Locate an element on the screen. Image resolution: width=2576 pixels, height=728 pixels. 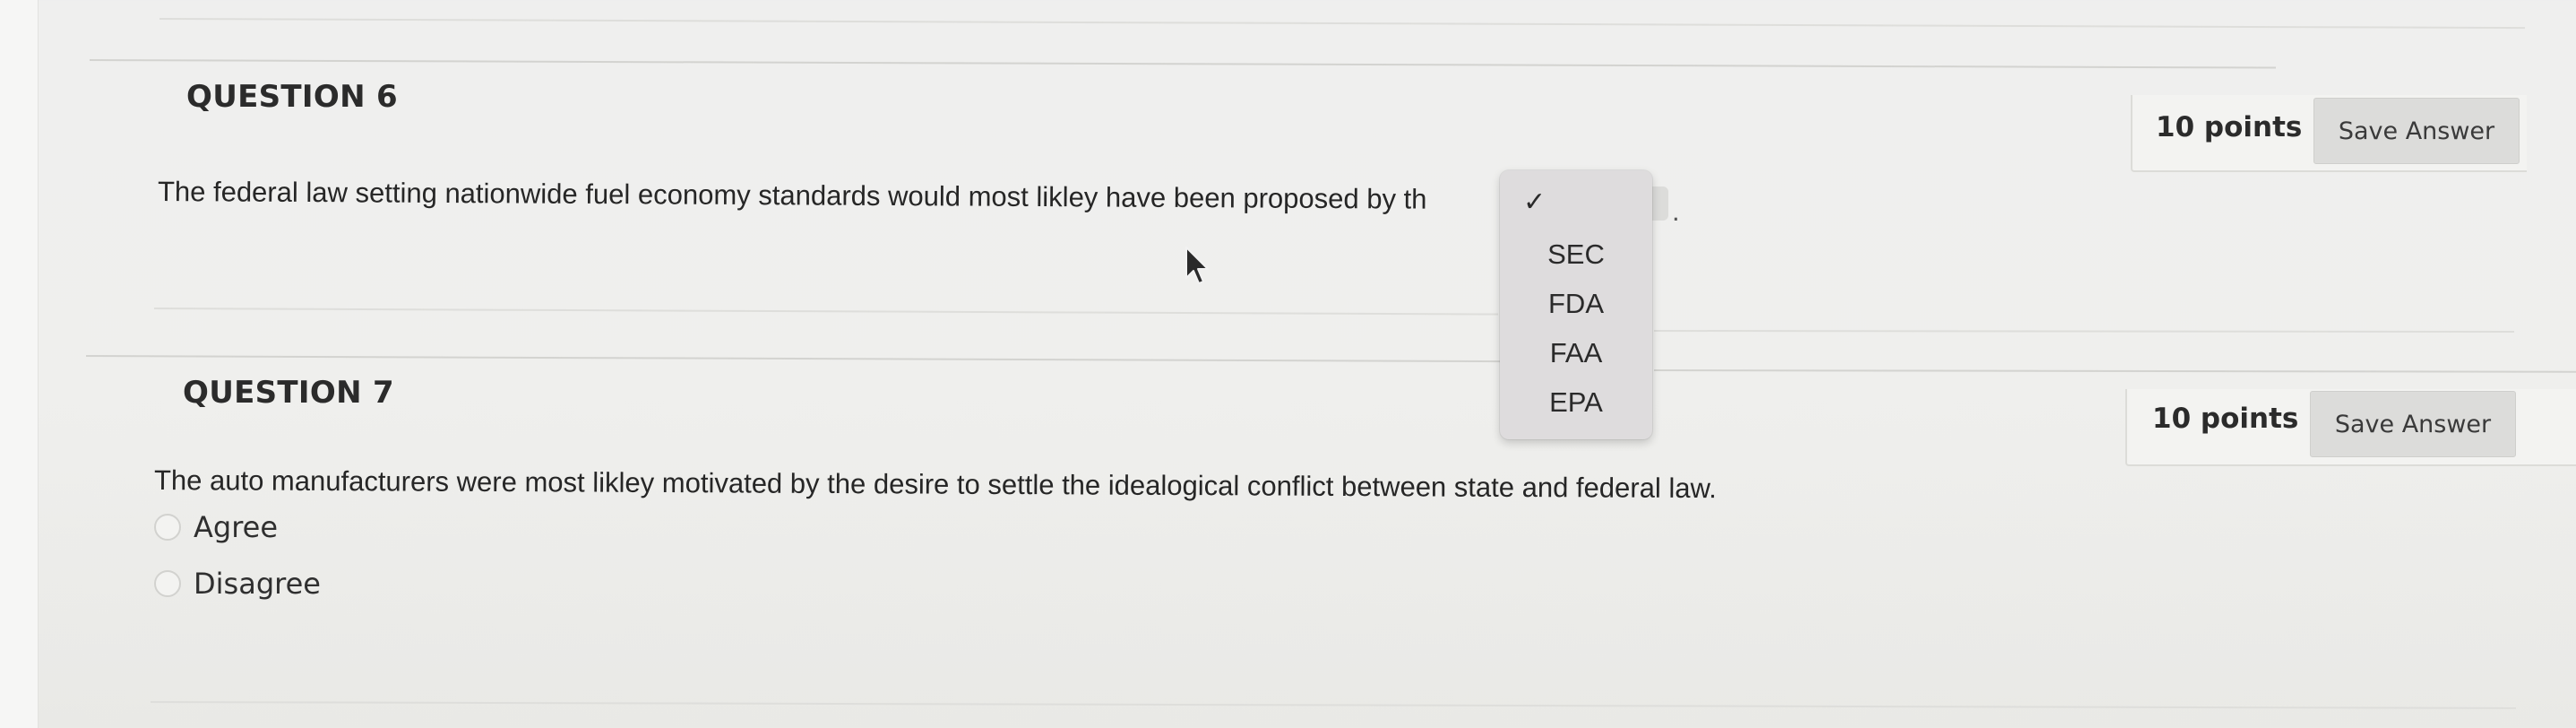
question-6-save-button: Save Answer is located at coordinates (2416, 131).